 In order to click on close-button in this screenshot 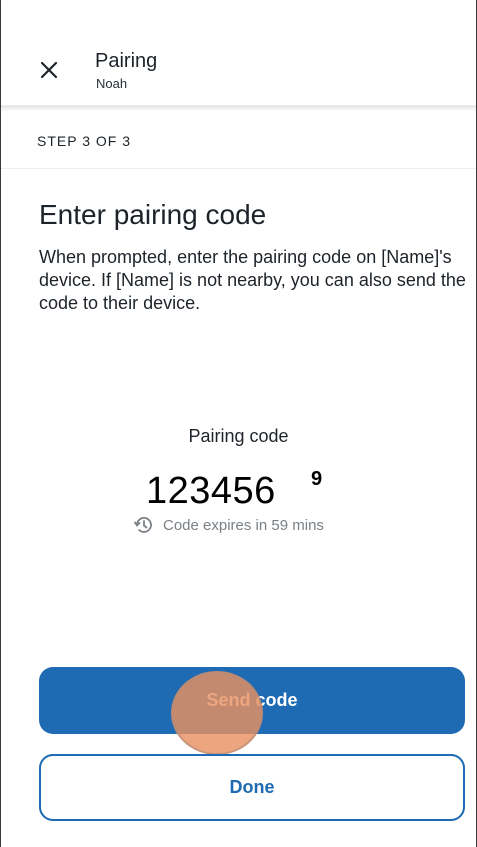, I will do `click(49, 72)`.